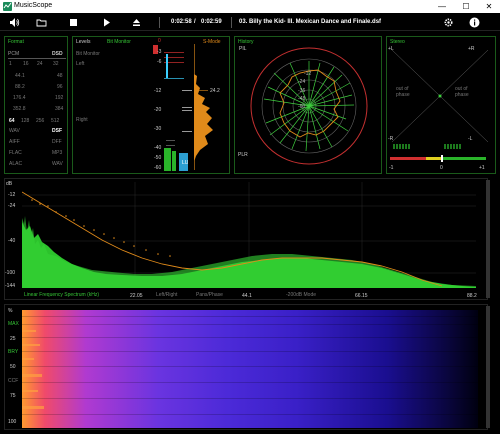  Describe the element at coordinates (60, 87) in the screenshot. I see `rate-96: 96` at that location.